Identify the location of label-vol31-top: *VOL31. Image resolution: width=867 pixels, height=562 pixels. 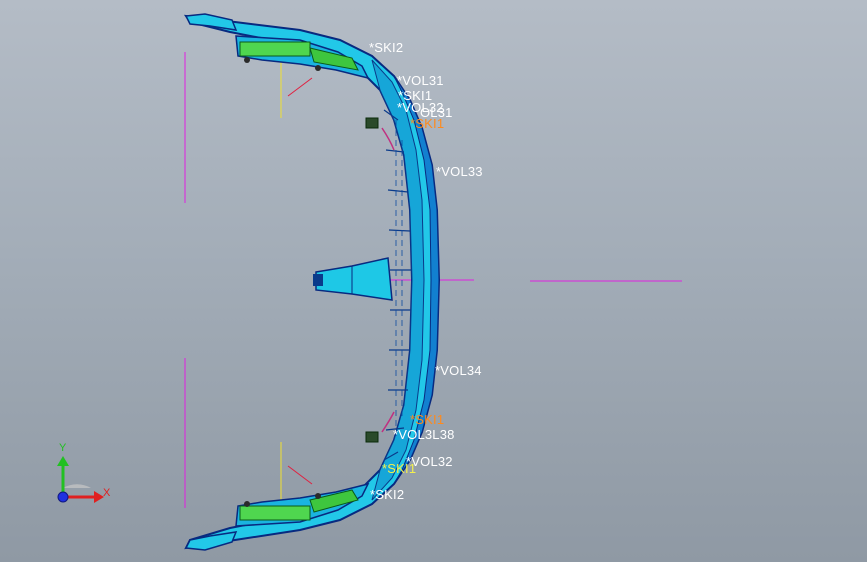
(420, 80).